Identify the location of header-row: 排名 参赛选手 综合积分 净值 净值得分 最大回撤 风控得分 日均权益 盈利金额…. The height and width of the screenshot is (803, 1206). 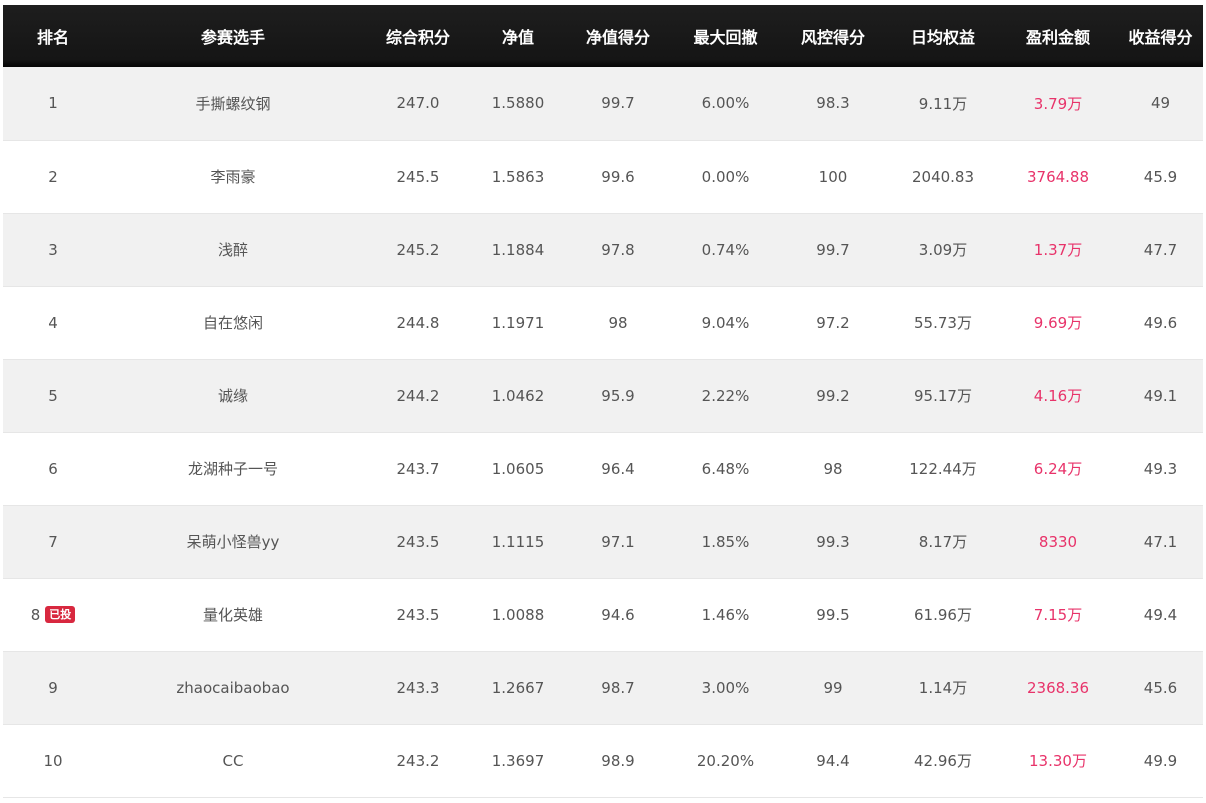
(603, 36).